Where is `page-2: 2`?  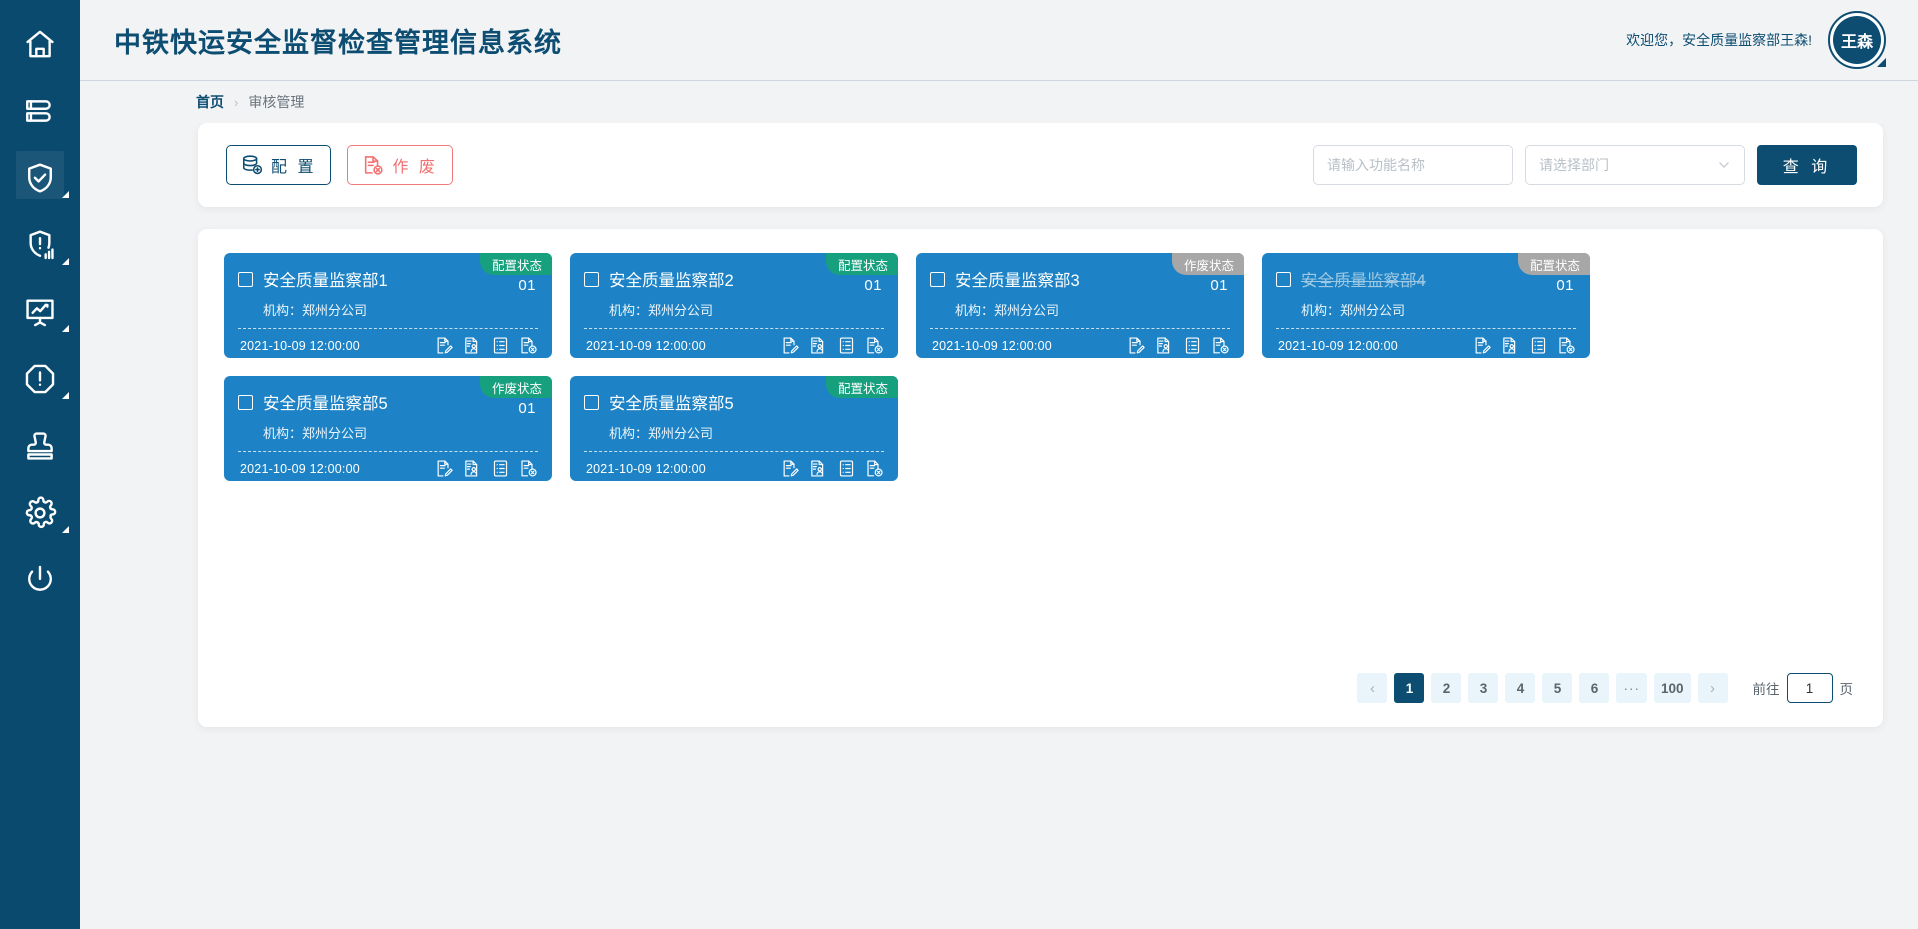 page-2: 2 is located at coordinates (1446, 688).